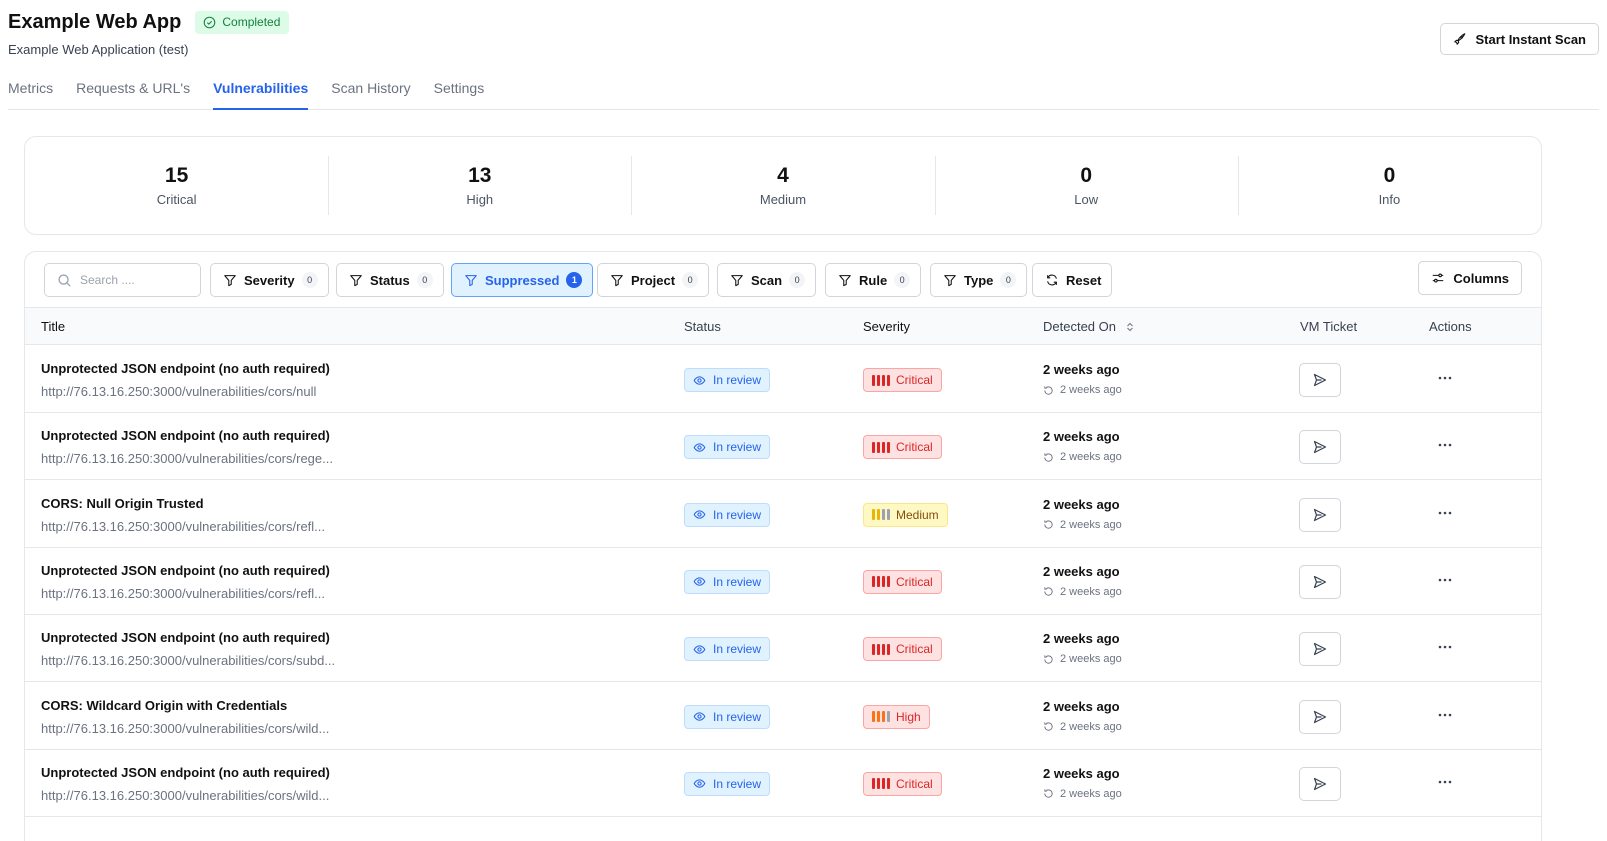  I want to click on severity-label: Critical, so click(914, 783).